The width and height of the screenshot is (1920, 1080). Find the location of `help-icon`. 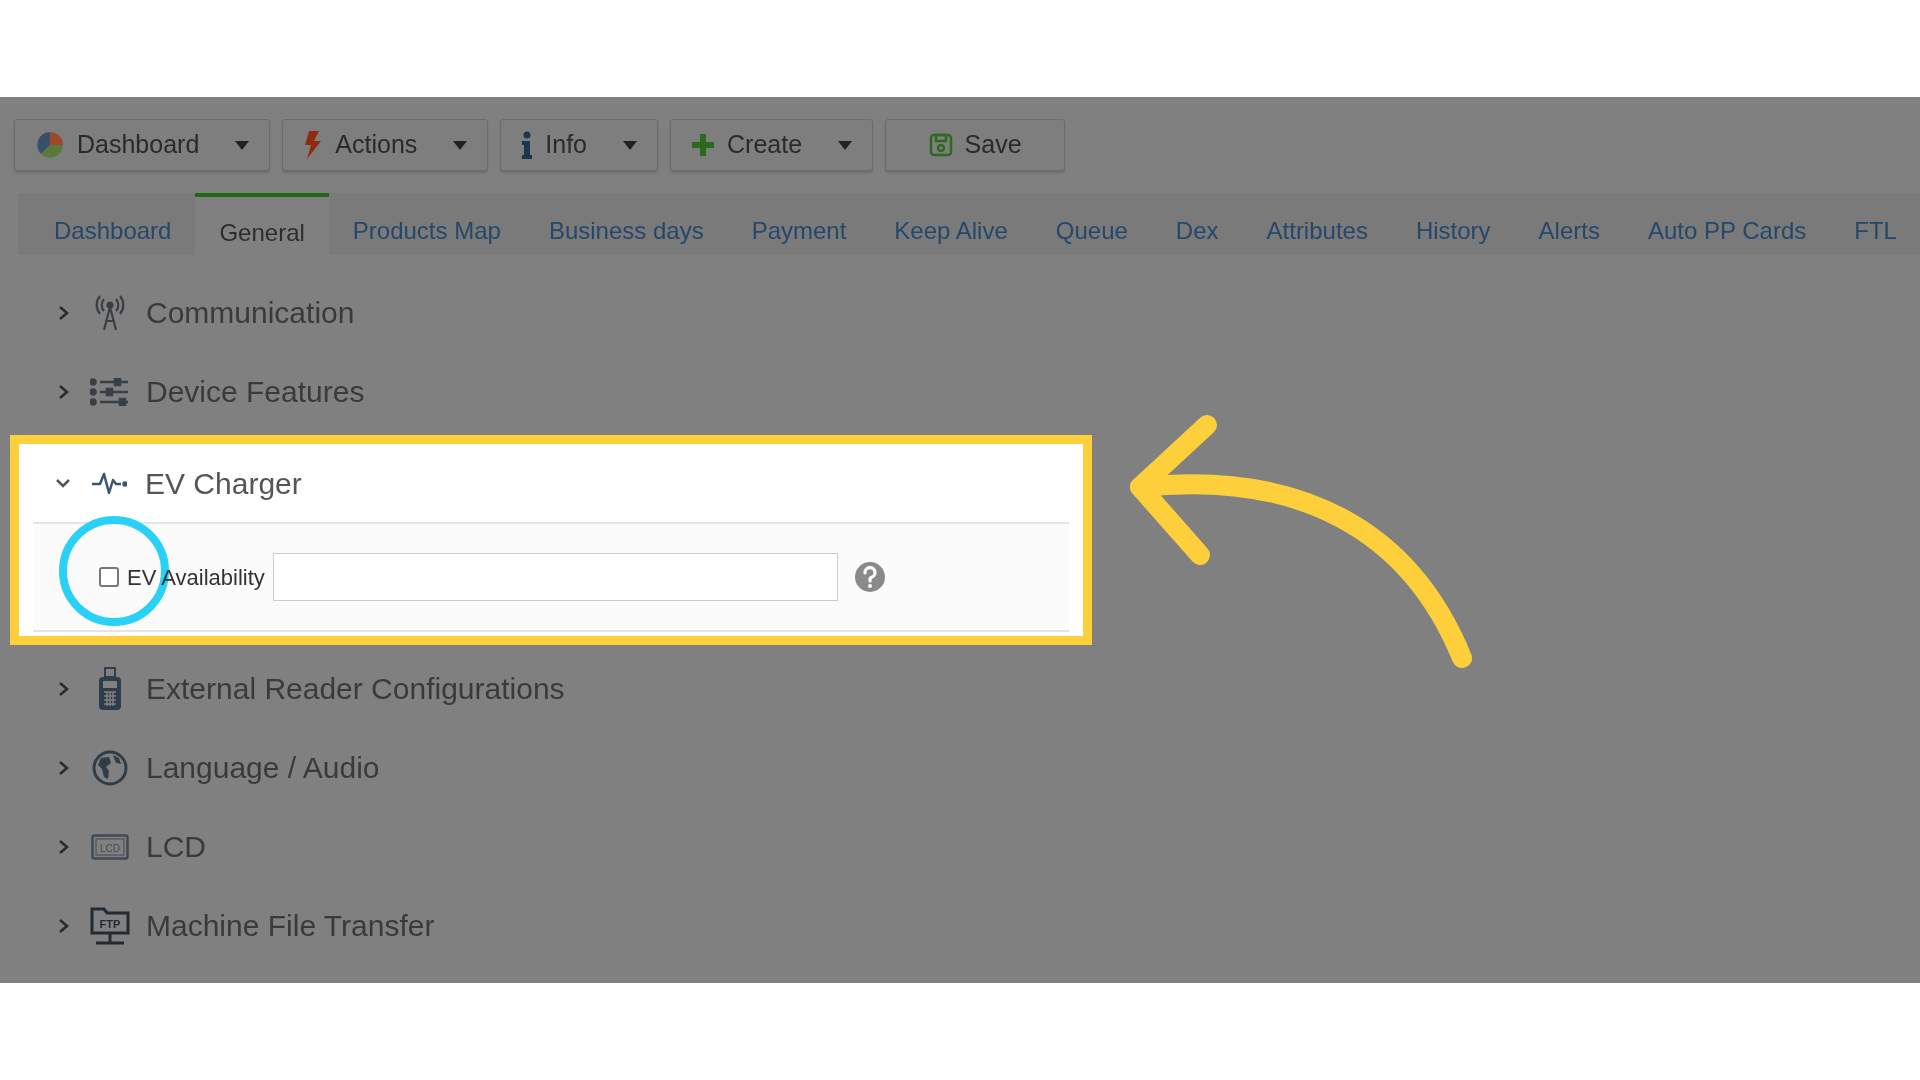

help-icon is located at coordinates (869, 577).